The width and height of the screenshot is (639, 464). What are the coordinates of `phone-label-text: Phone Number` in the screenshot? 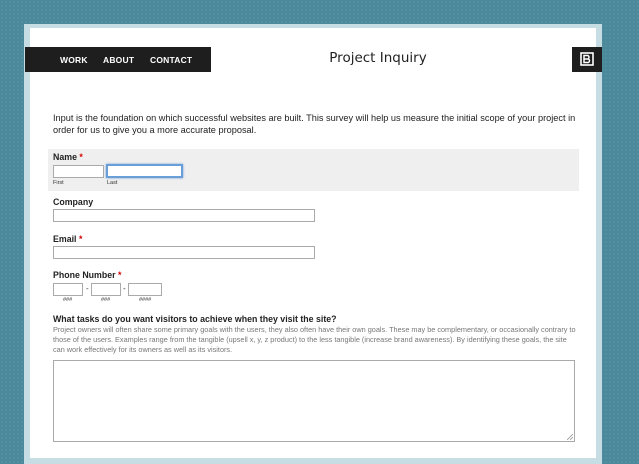 It's located at (84, 275).